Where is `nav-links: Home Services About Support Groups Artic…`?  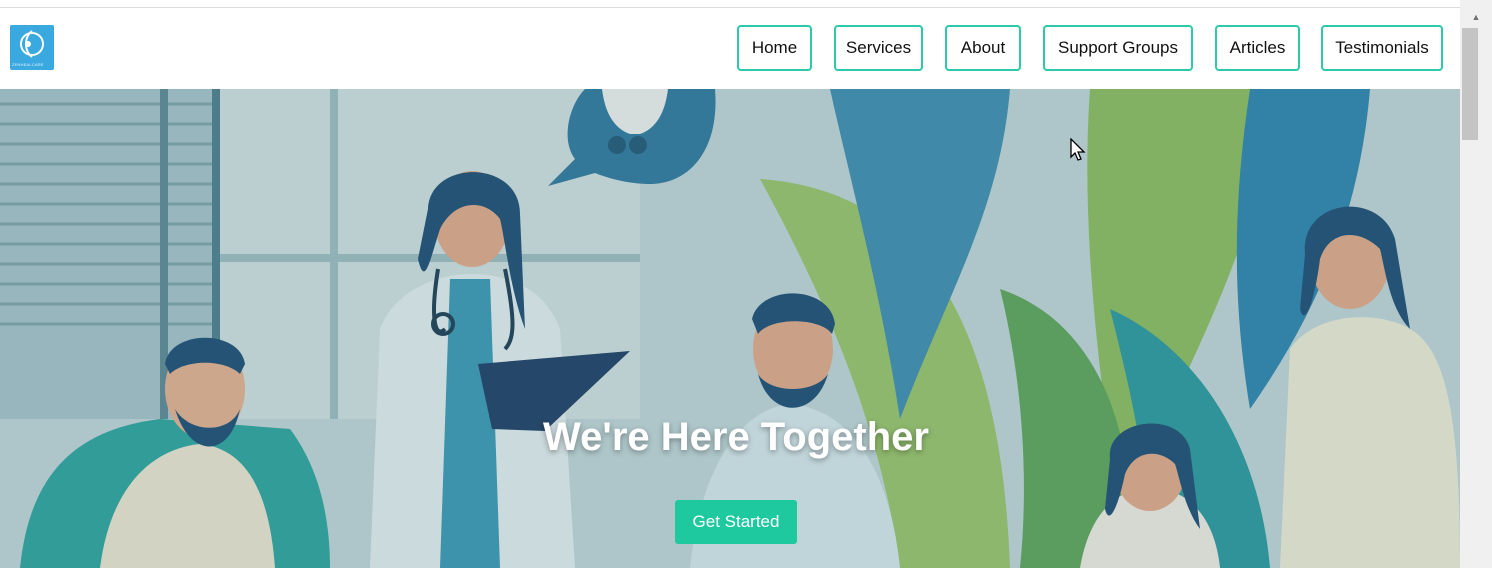
nav-links: Home Services About Support Groups Artic… is located at coordinates (730, 48).